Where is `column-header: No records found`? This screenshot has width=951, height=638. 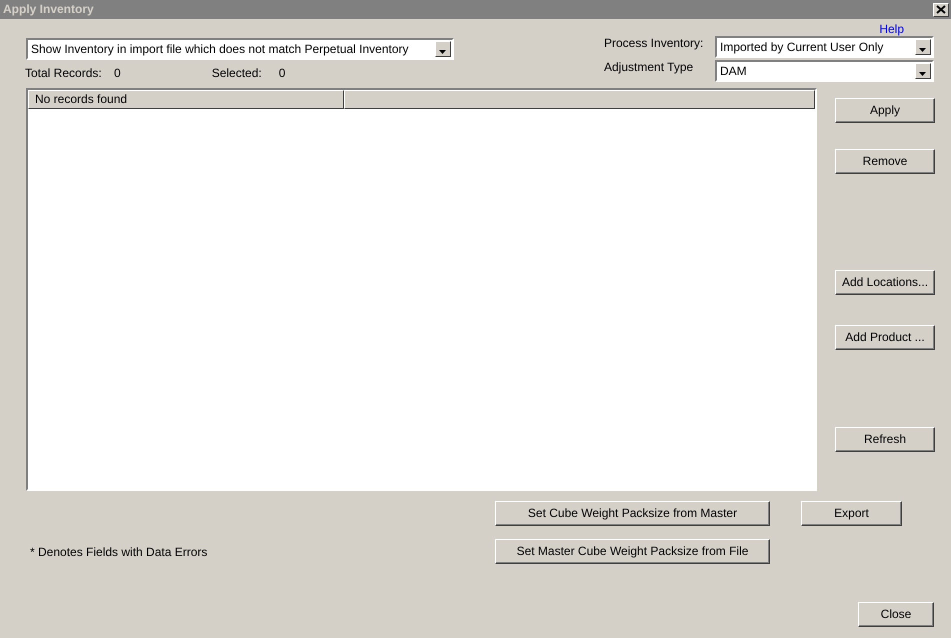 column-header: No records found is located at coordinates (186, 99).